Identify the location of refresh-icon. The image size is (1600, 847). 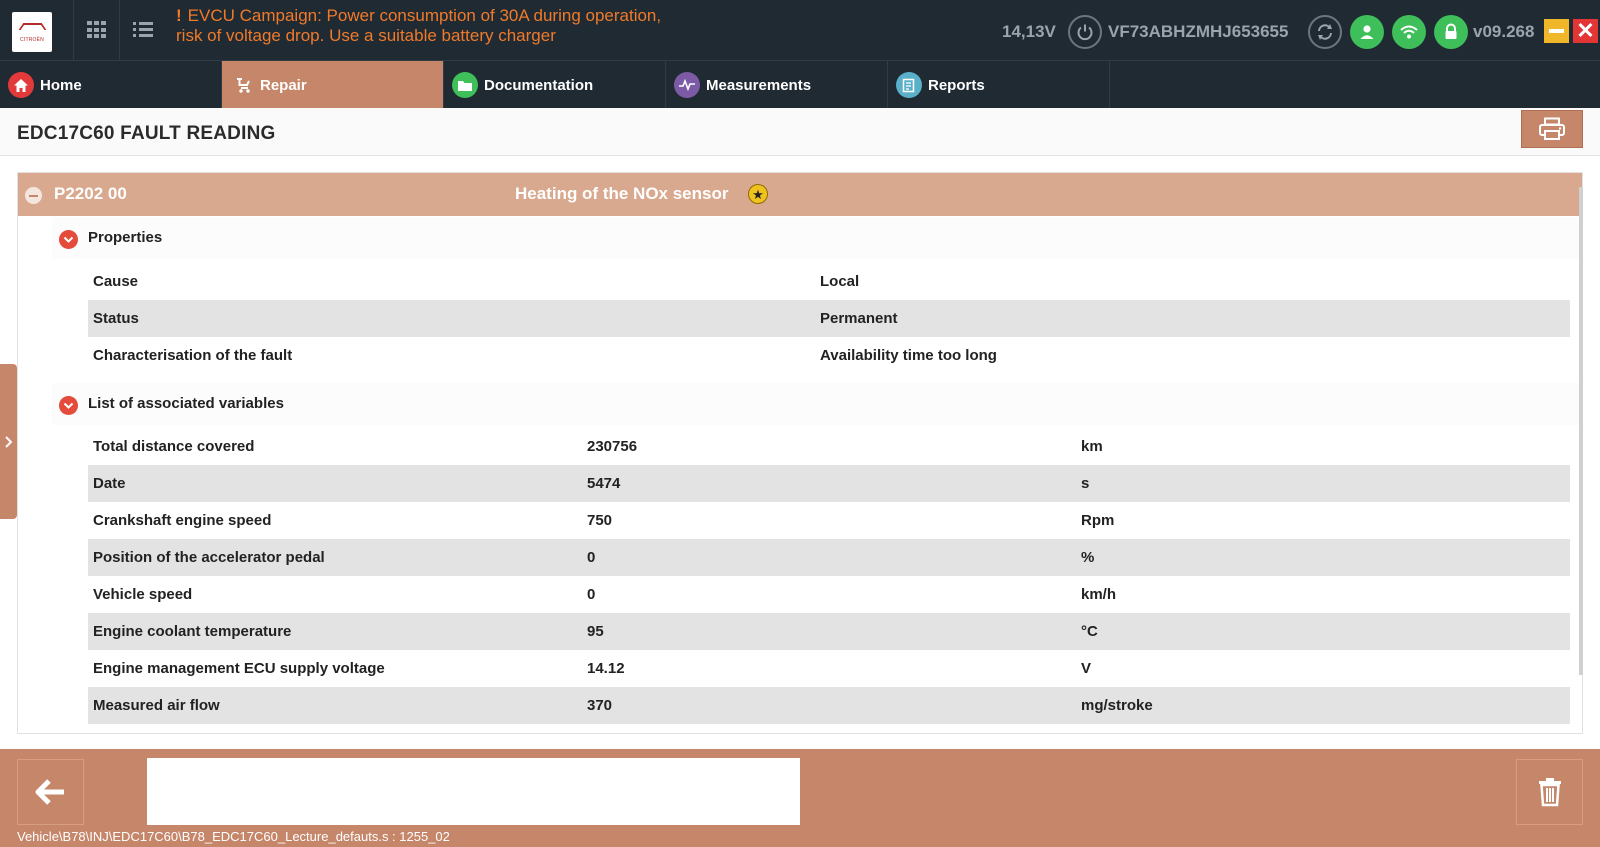
(1325, 32).